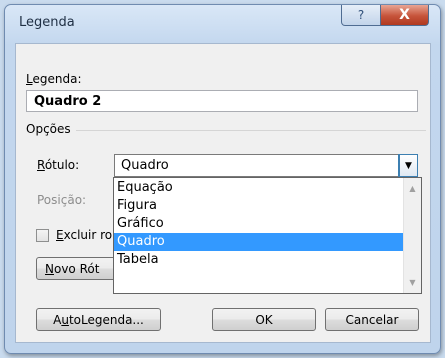 Image resolution: width=445 pixels, height=358 pixels. What do you see at coordinates (47, 22) in the screenshot?
I see `dialog-title: Legenda` at bounding box center [47, 22].